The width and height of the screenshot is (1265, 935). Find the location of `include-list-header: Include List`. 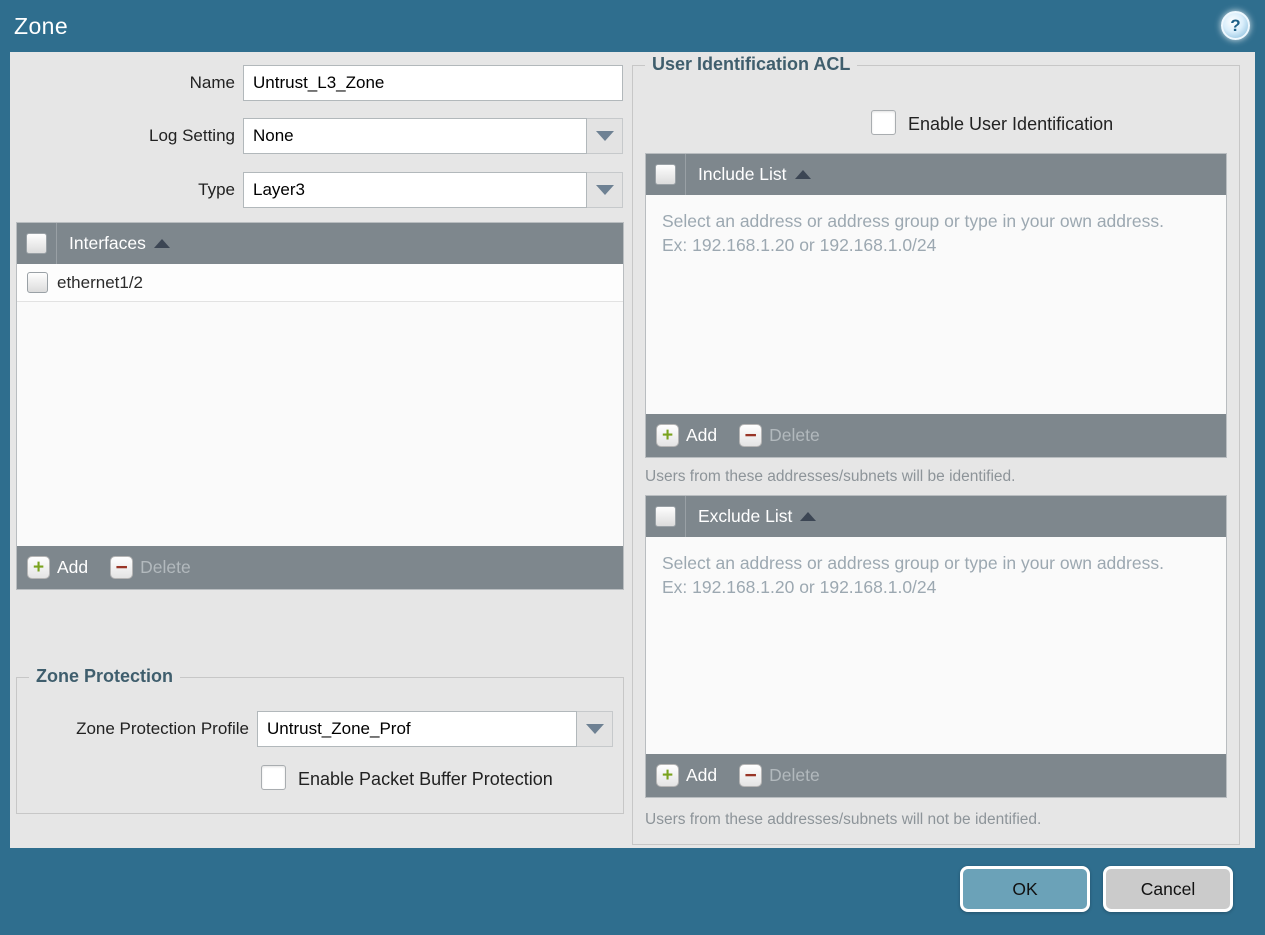

include-list-header: Include List is located at coordinates (936, 174).